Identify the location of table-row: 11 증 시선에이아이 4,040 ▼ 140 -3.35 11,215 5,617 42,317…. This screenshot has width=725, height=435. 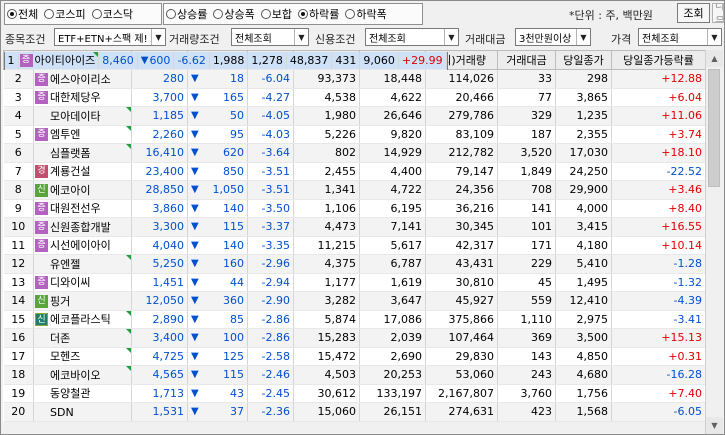
(354, 245).